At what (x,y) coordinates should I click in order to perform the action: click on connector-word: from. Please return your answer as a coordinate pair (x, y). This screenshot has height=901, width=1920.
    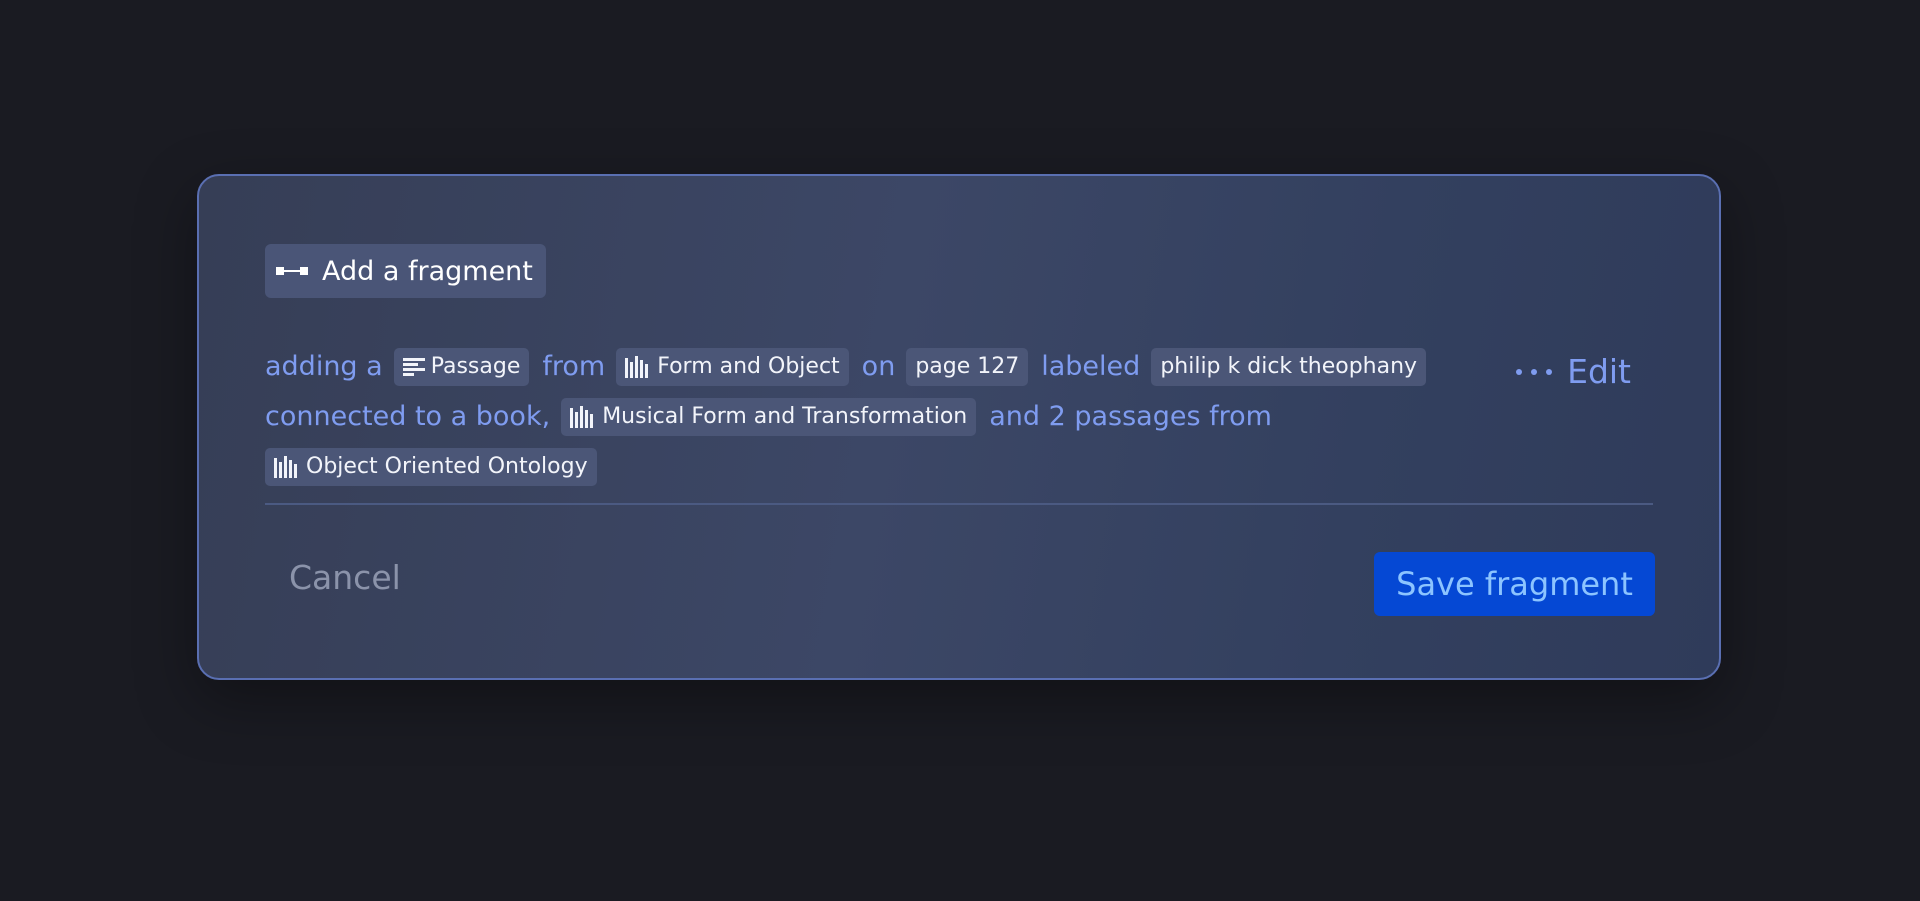
    Looking at the image, I should click on (574, 366).